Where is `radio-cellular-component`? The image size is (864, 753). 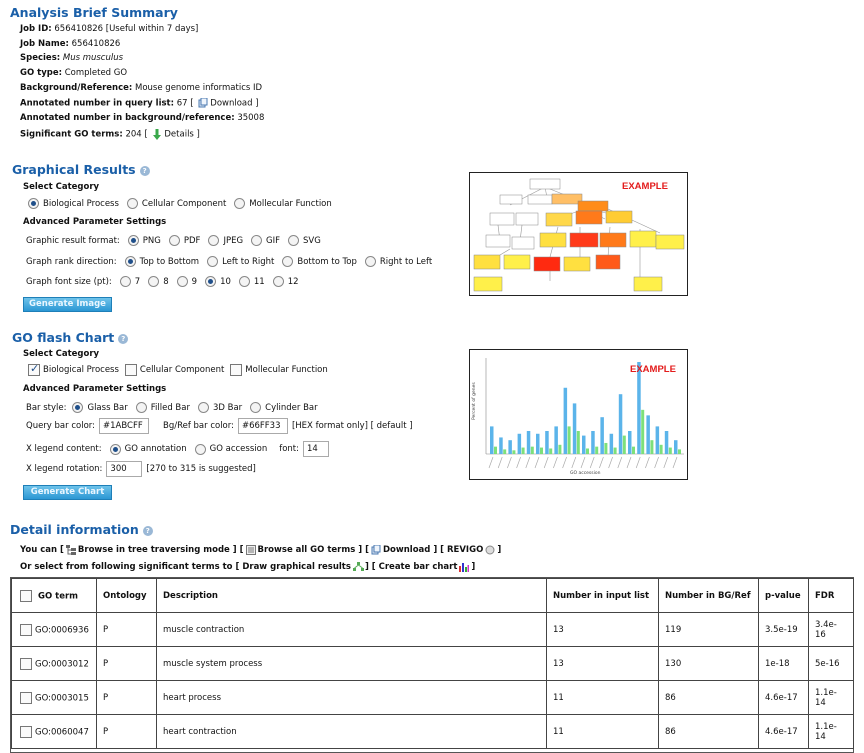
radio-cellular-component is located at coordinates (132, 203).